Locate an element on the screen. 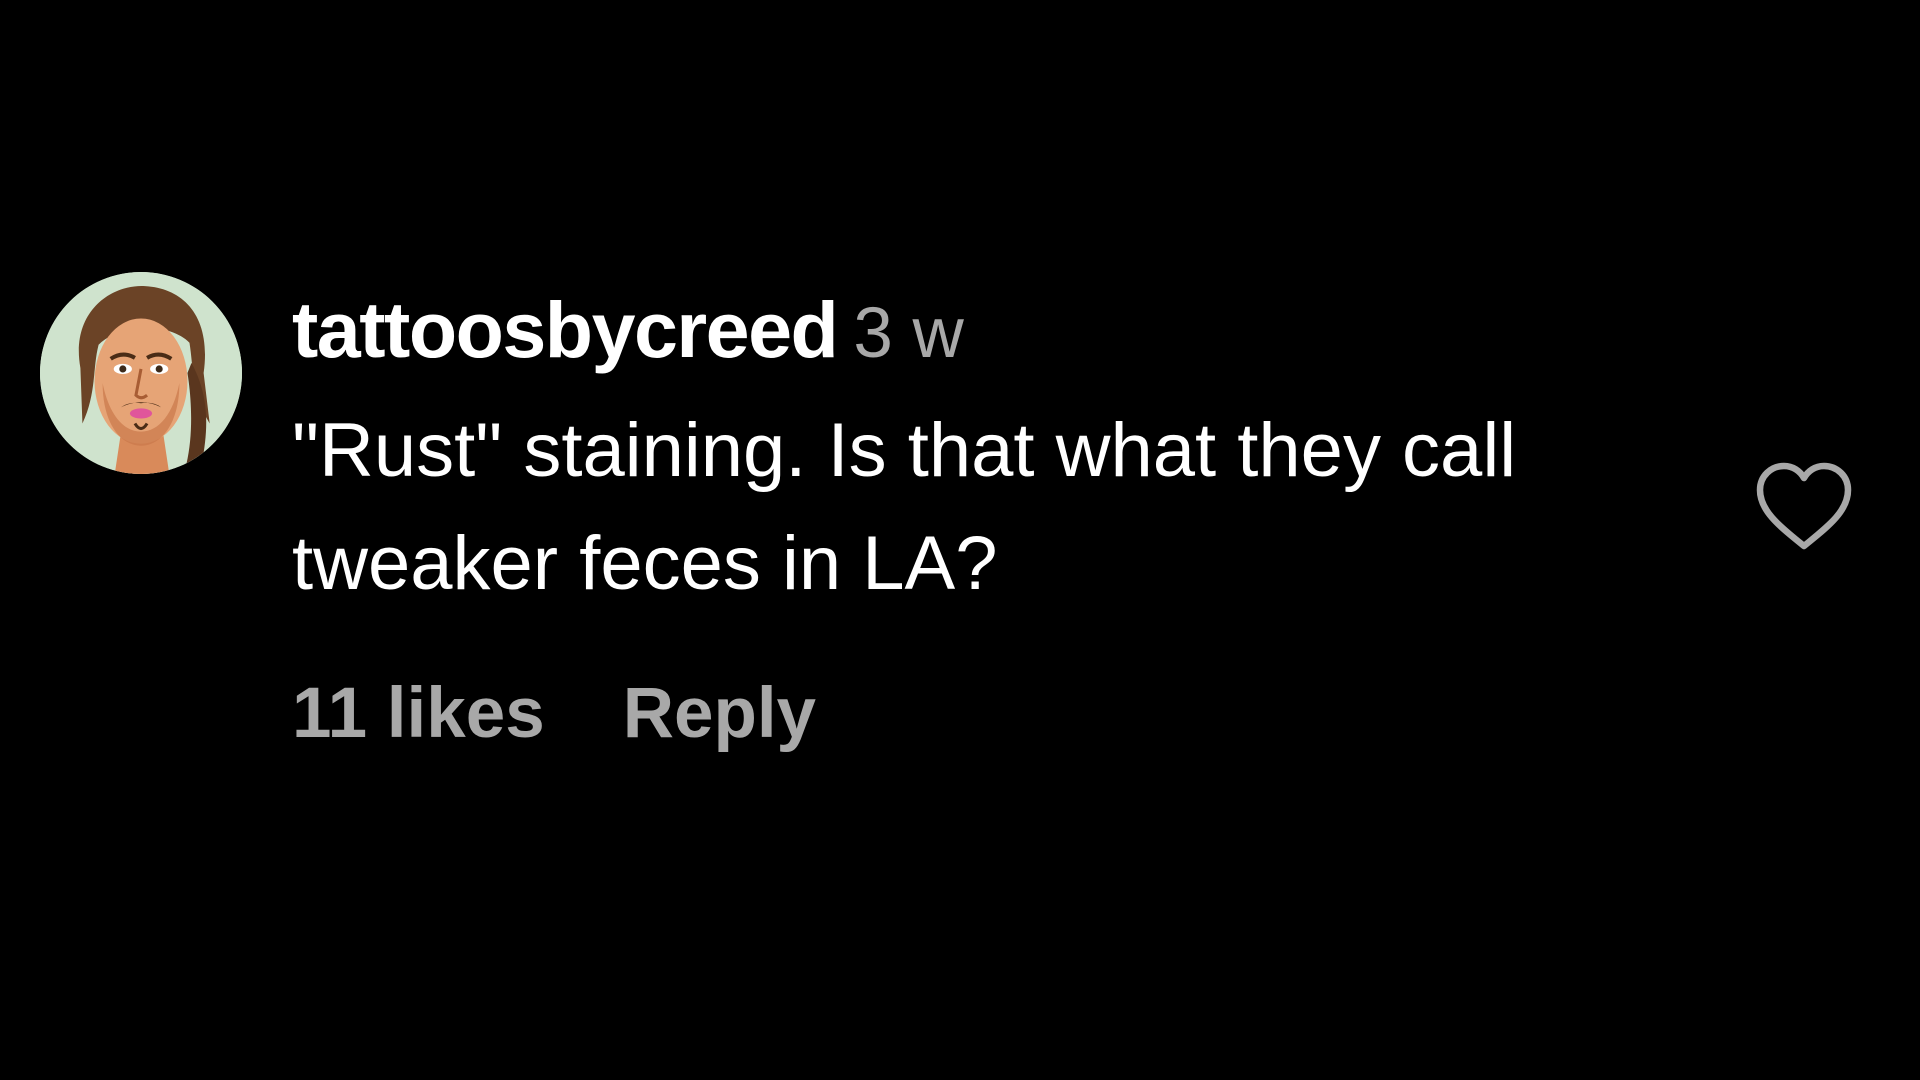  comment-timestamp: 3 w is located at coordinates (908, 333).